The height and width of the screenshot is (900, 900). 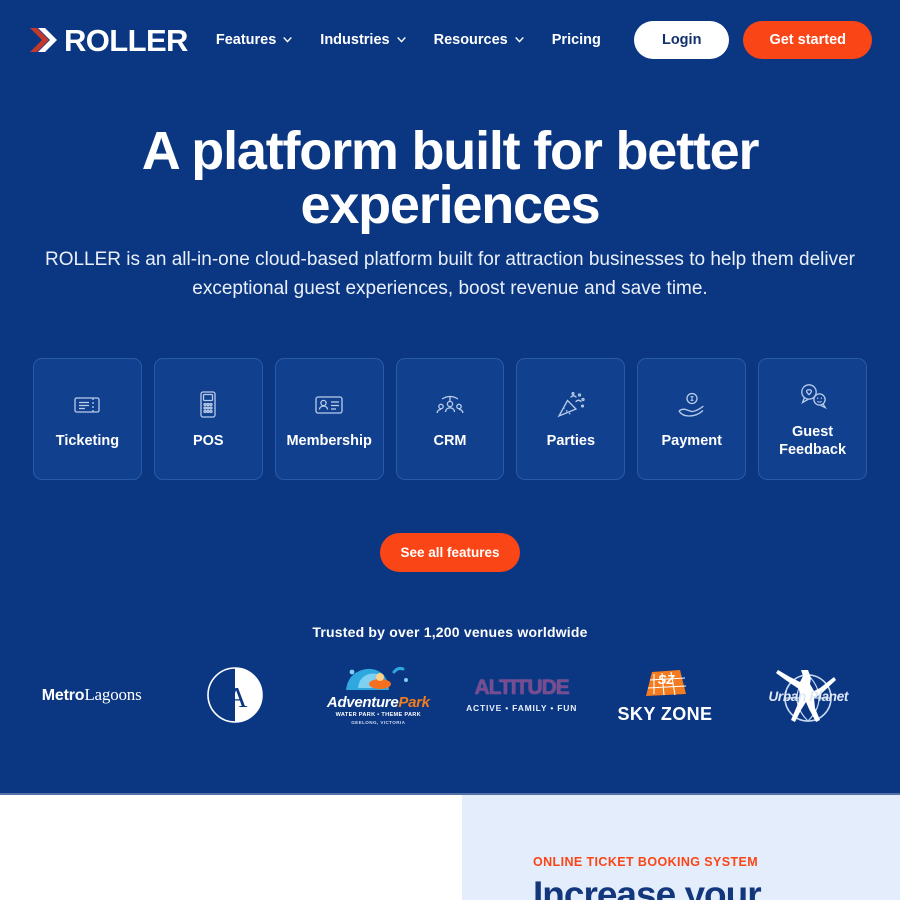 I want to click on feature-card-guest-feedback: Guest Feedback, so click(x=813, y=419).